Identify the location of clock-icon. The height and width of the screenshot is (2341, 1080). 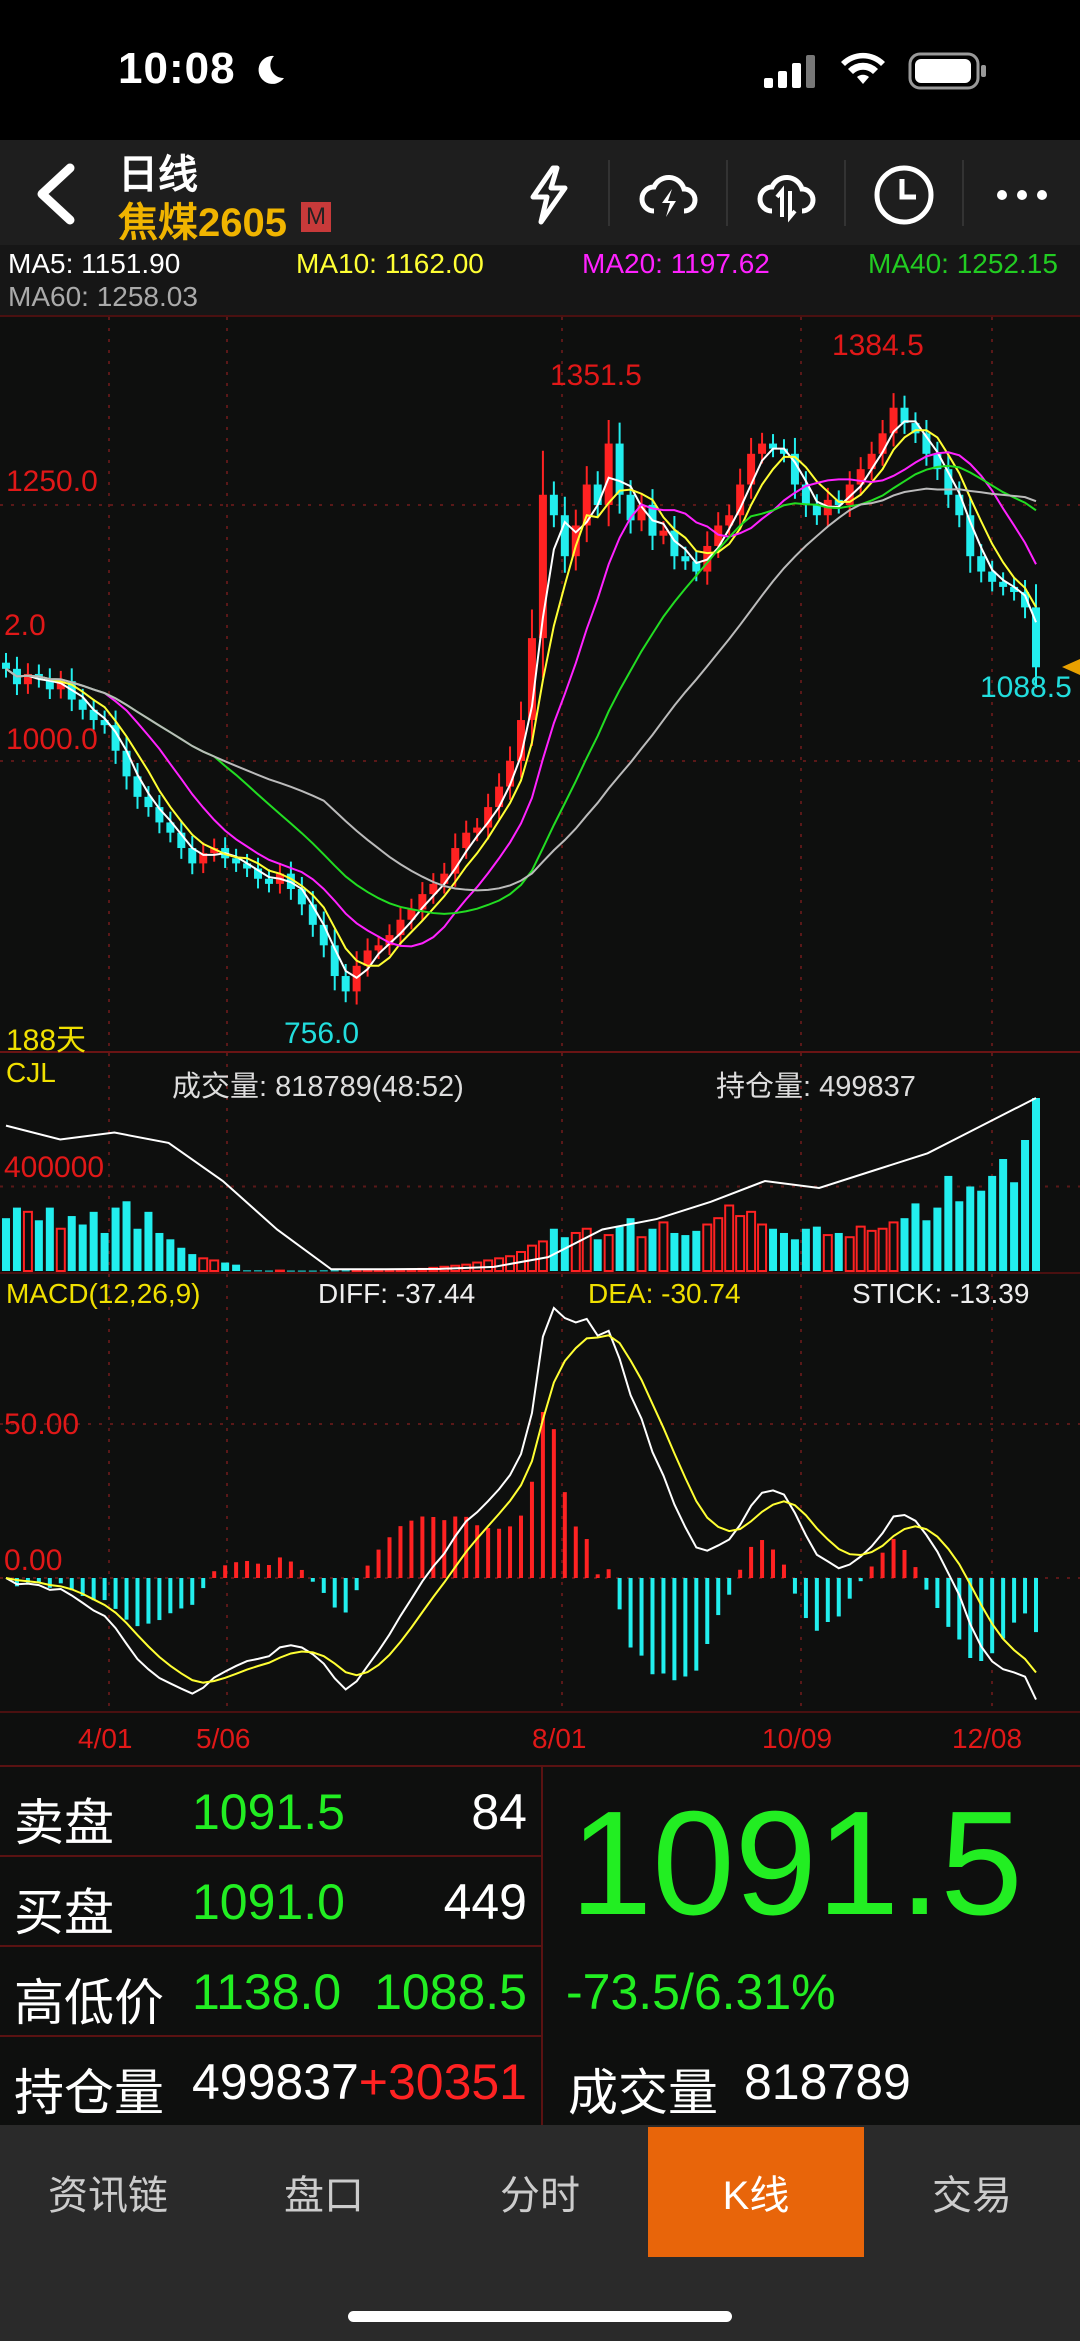
(904, 195).